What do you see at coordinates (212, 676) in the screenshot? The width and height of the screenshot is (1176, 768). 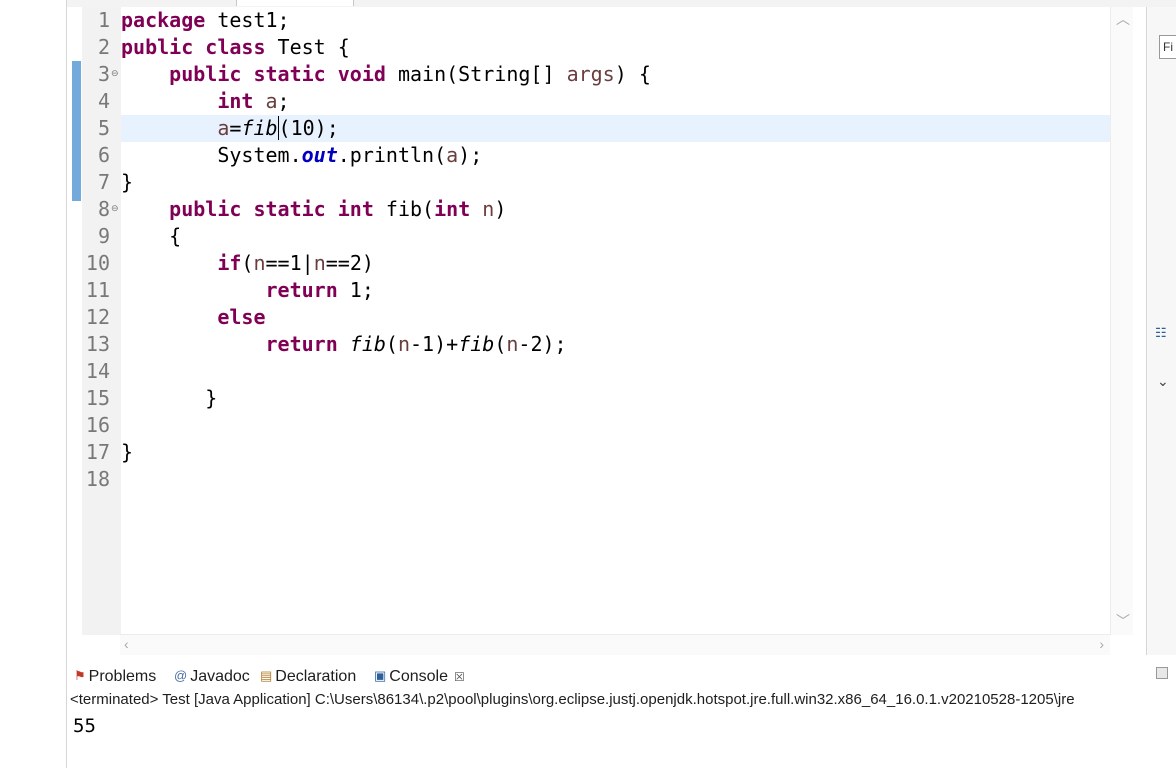 I see `tab-javadoc: @ Javadoc` at bounding box center [212, 676].